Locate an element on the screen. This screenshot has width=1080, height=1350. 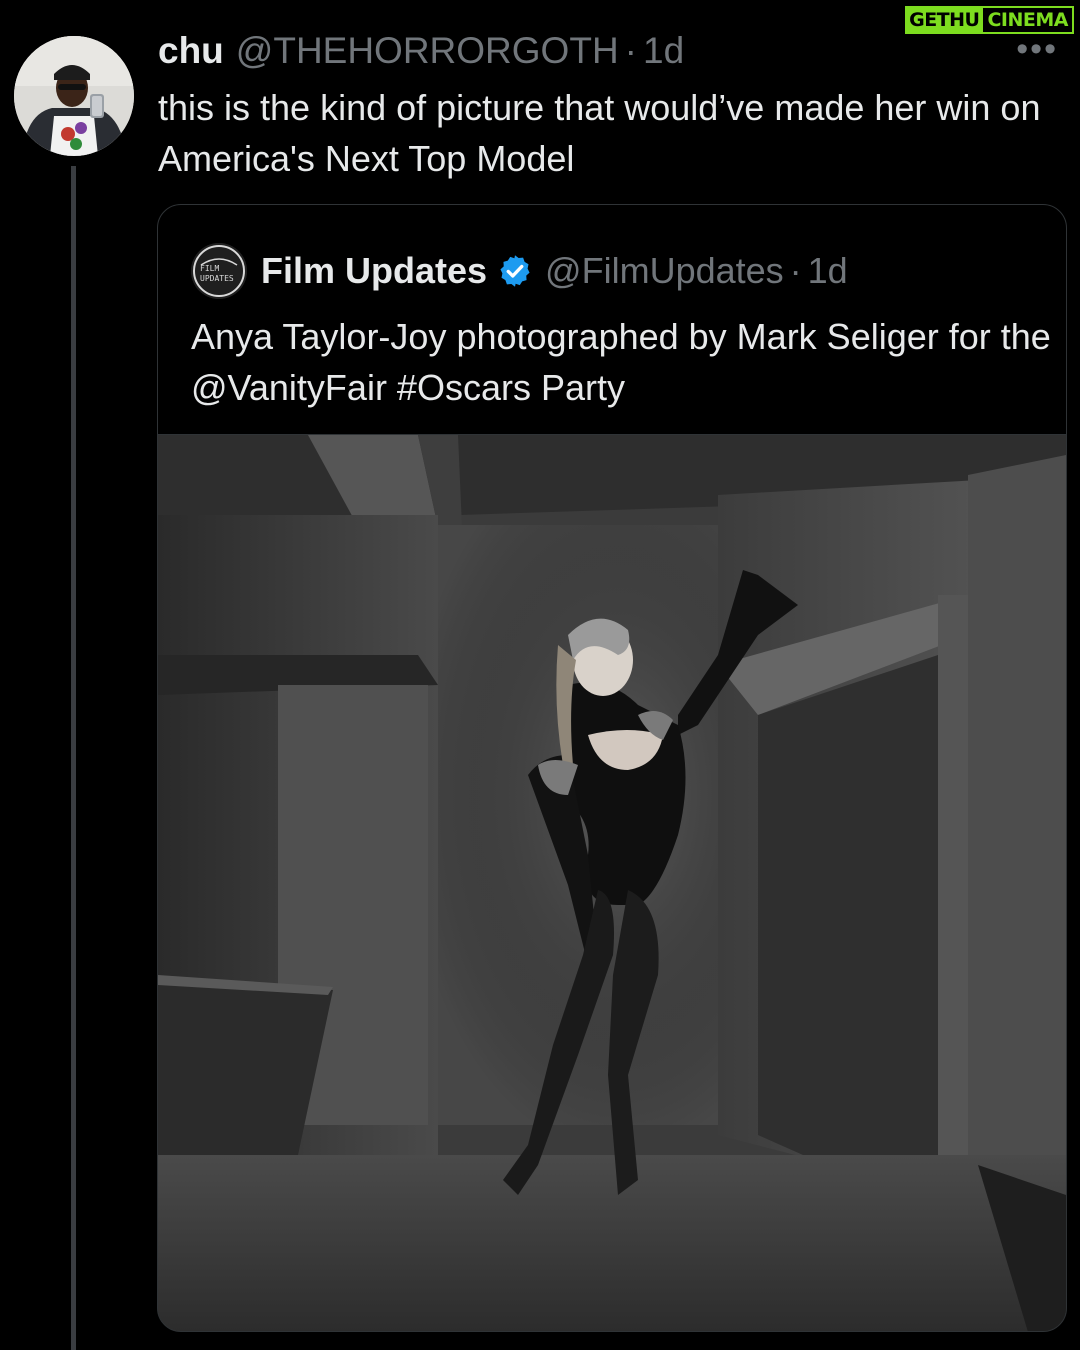
more-options-icon: ••• is located at coordinates (1037, 49).